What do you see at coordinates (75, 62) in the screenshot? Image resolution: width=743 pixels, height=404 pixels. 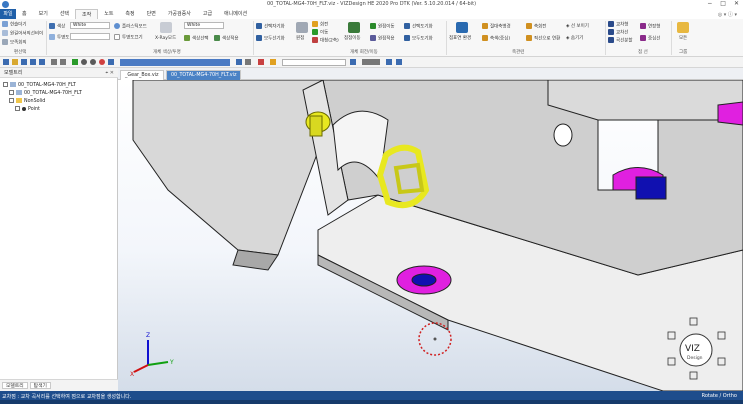 I see `home-view-icon` at bounding box center [75, 62].